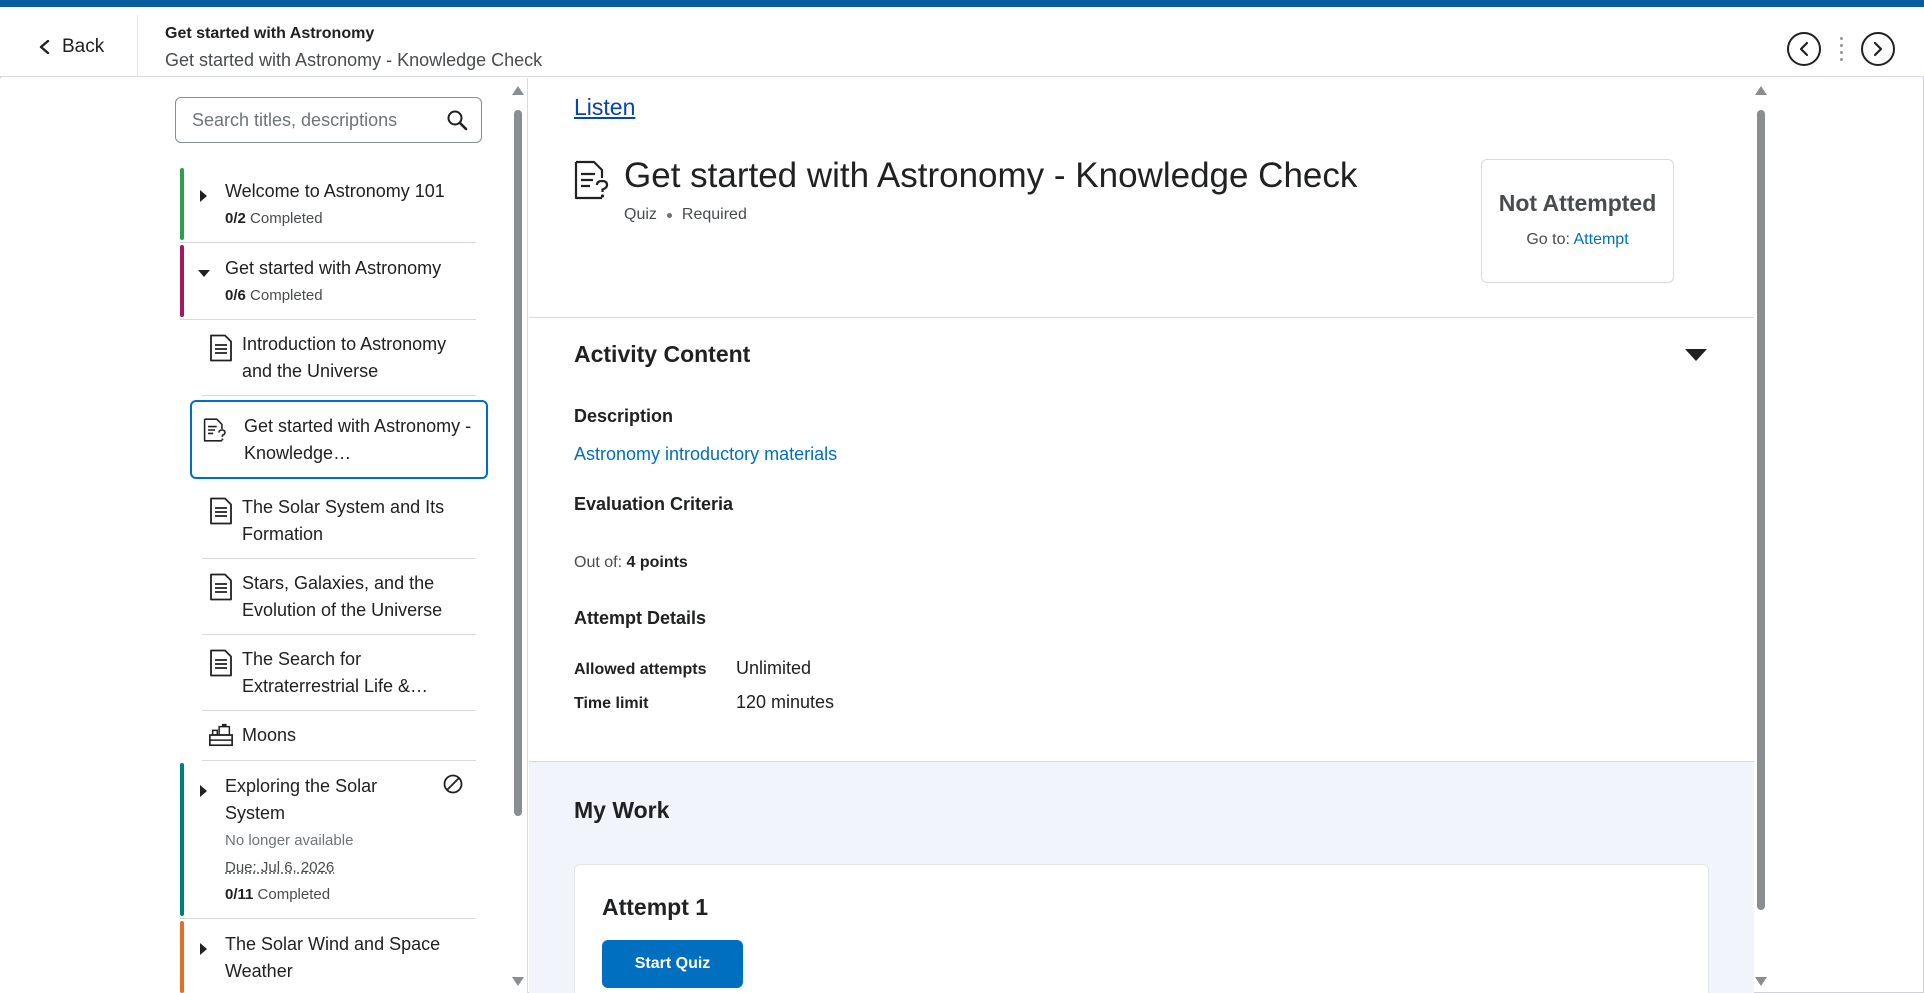 The width and height of the screenshot is (1924, 993). What do you see at coordinates (274, 218) in the screenshot?
I see `unit-progress: 0/2 Completed` at bounding box center [274, 218].